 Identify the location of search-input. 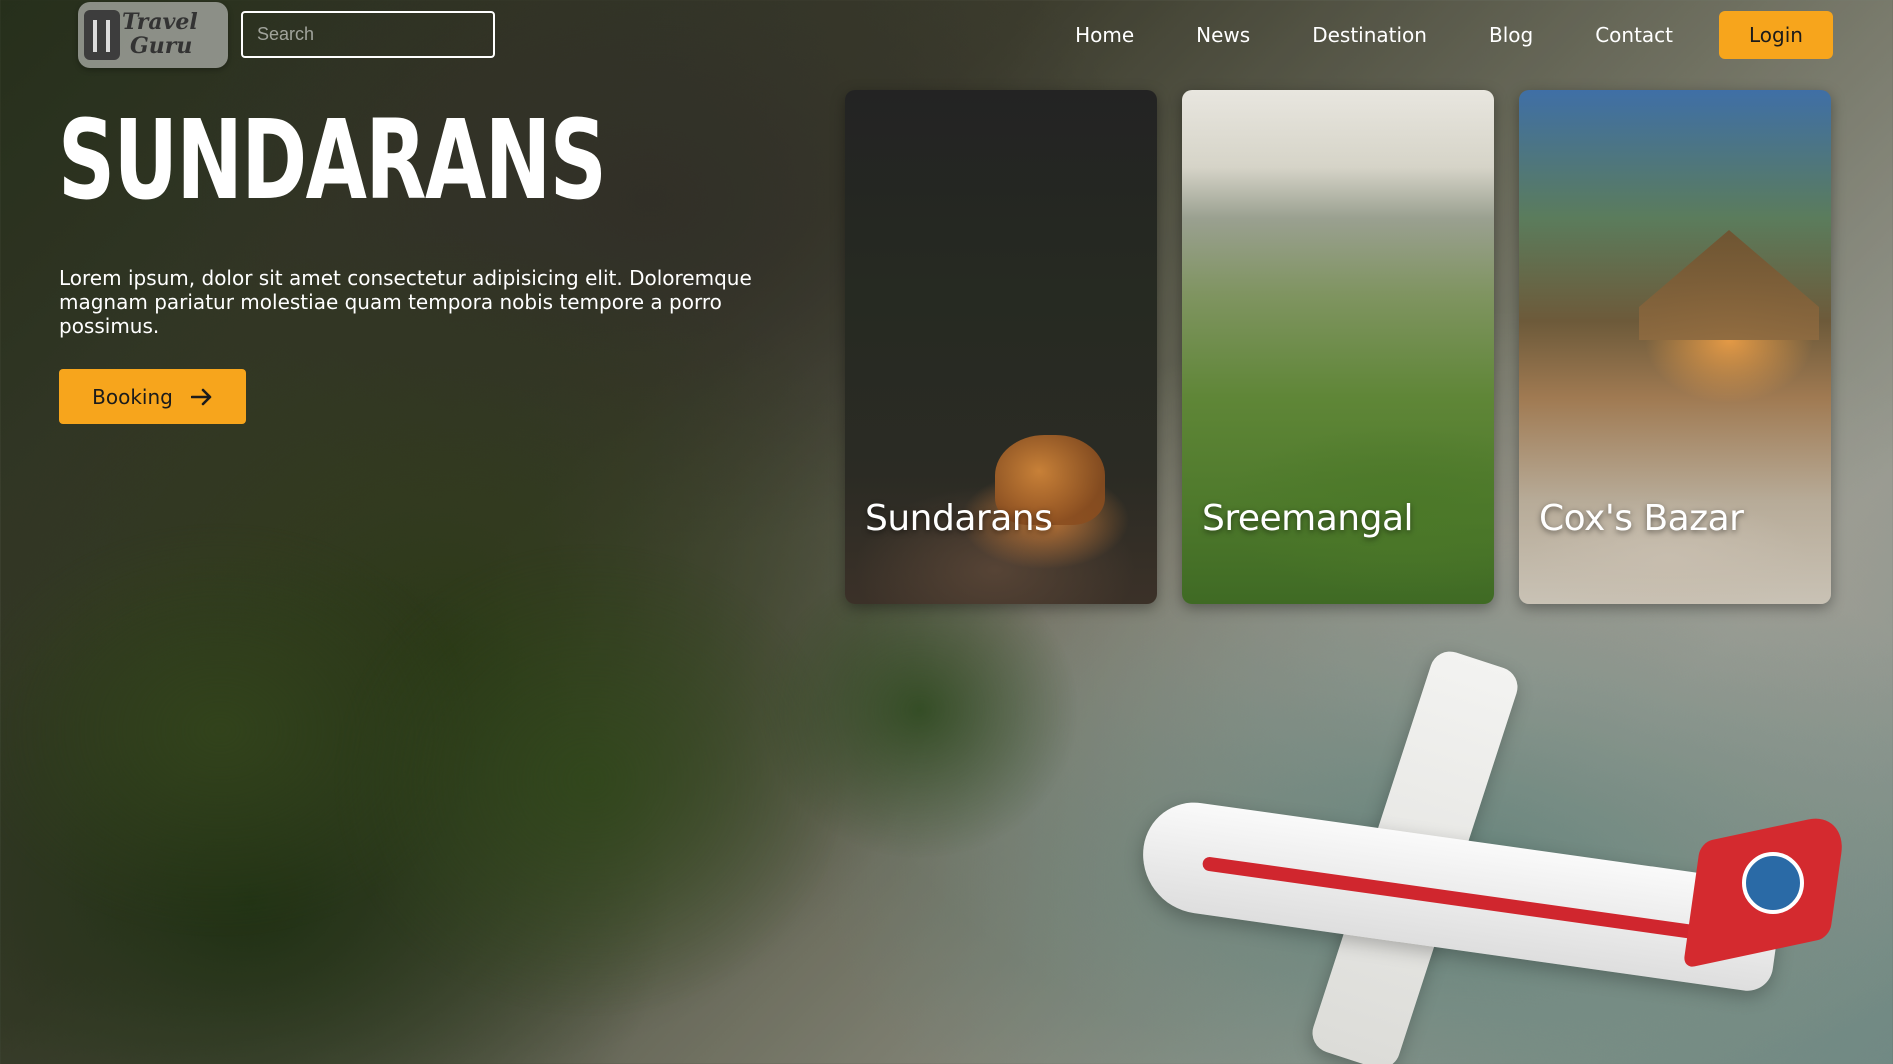
(368, 34).